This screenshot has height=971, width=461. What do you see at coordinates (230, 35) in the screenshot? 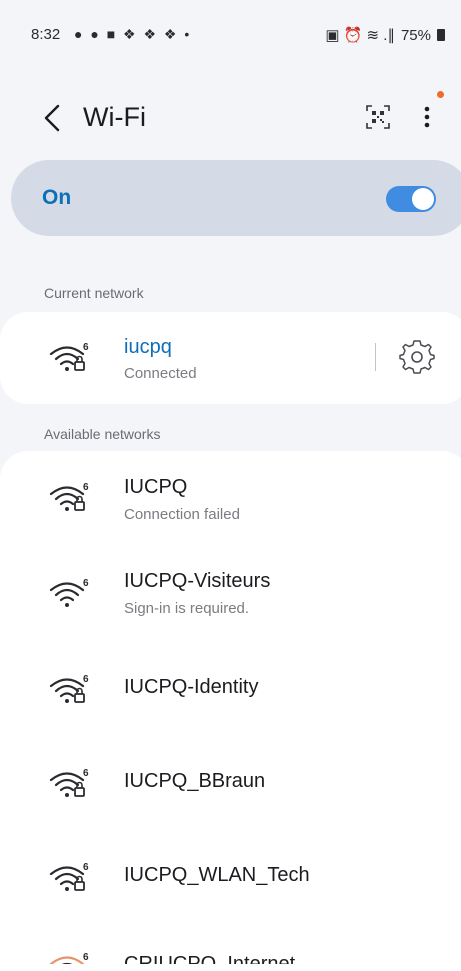
I see `status-bar: 8:32 ● ● ■ ❖ ❖ ❖ • ▣ ⏰ ≋ .∥ 75%` at bounding box center [230, 35].